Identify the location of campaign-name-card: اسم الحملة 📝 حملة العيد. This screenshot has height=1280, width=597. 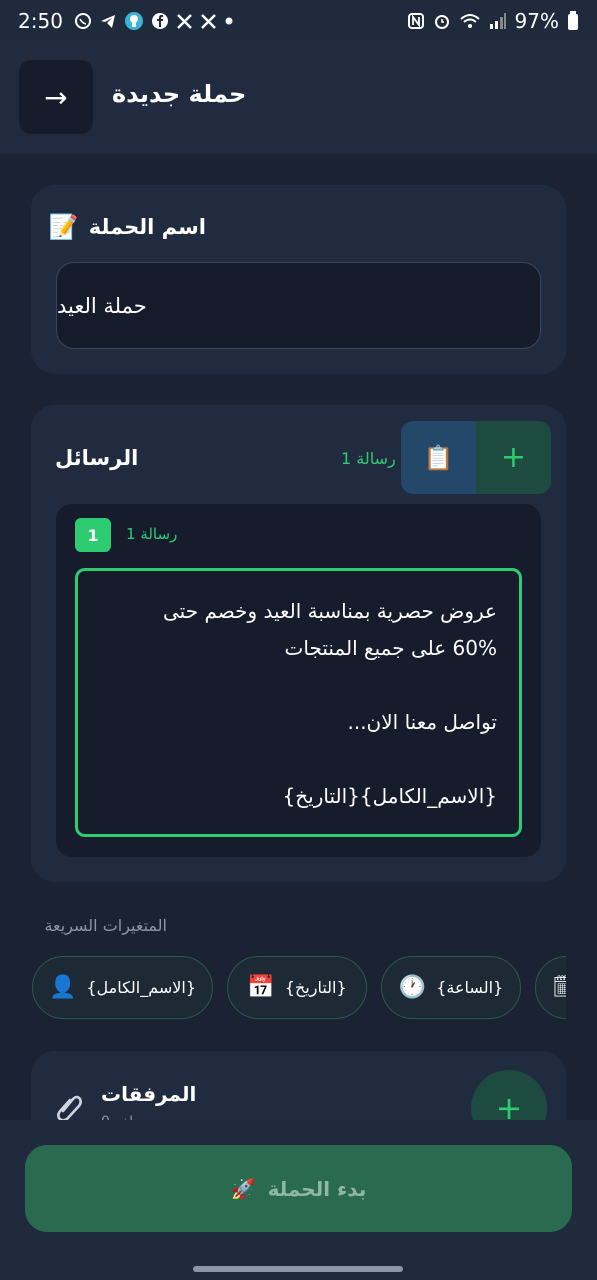
(298, 279).